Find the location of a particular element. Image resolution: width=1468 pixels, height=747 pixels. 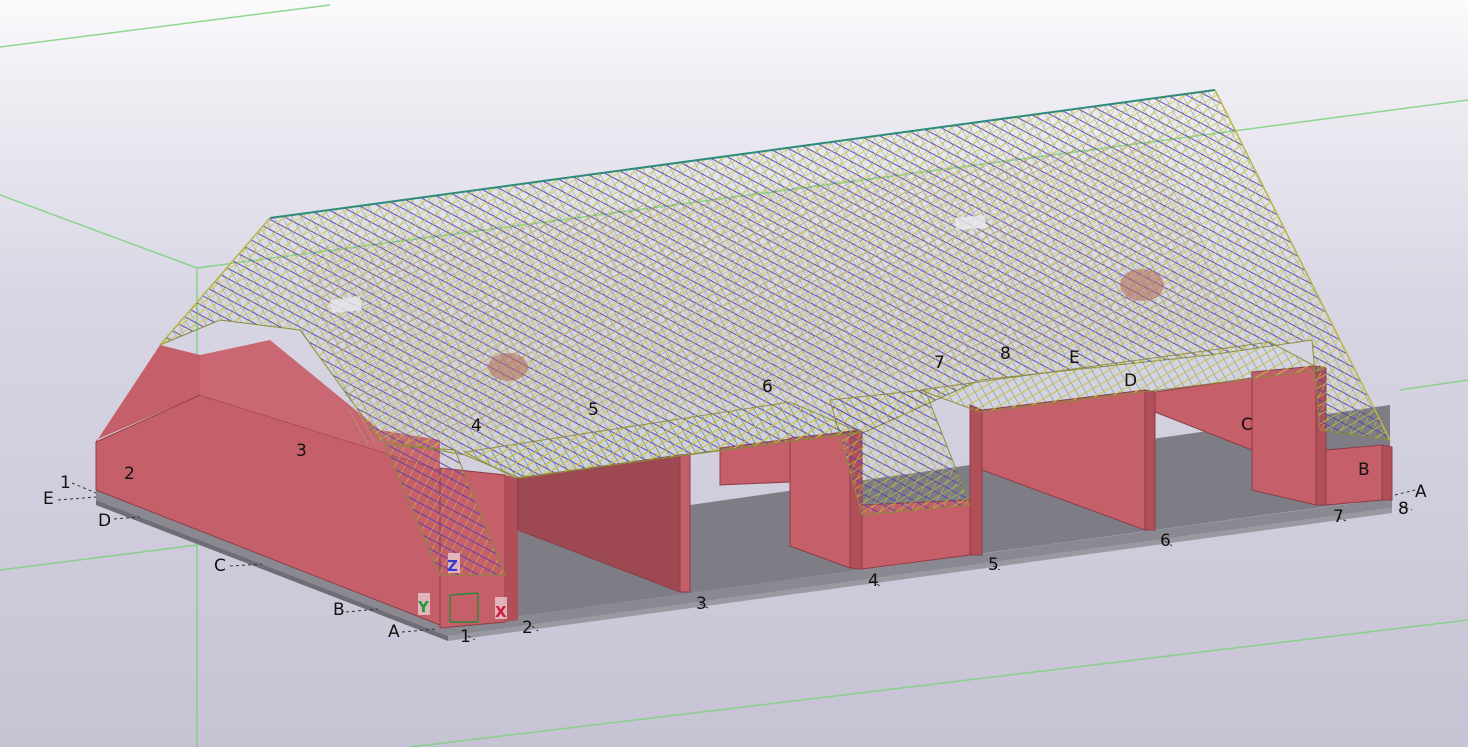

model-label-2: 2 is located at coordinates (129, 474).